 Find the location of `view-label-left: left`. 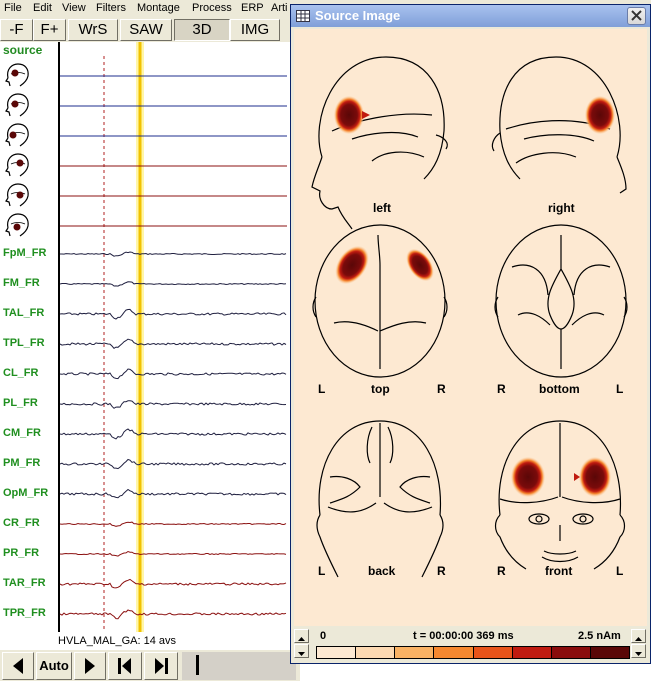

view-label-left: left is located at coordinates (382, 208).